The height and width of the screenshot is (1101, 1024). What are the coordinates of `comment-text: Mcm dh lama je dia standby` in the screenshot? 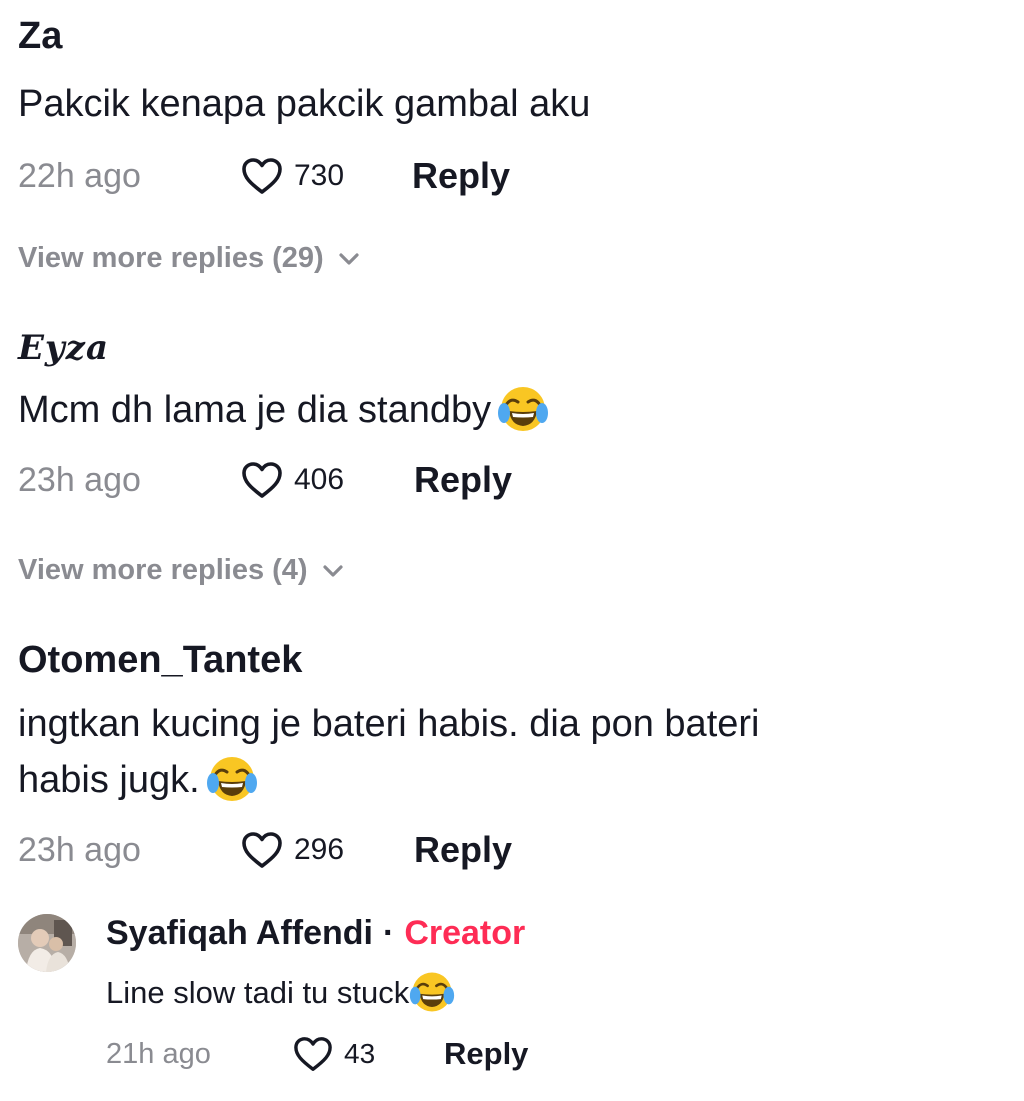 It's located at (512, 410).